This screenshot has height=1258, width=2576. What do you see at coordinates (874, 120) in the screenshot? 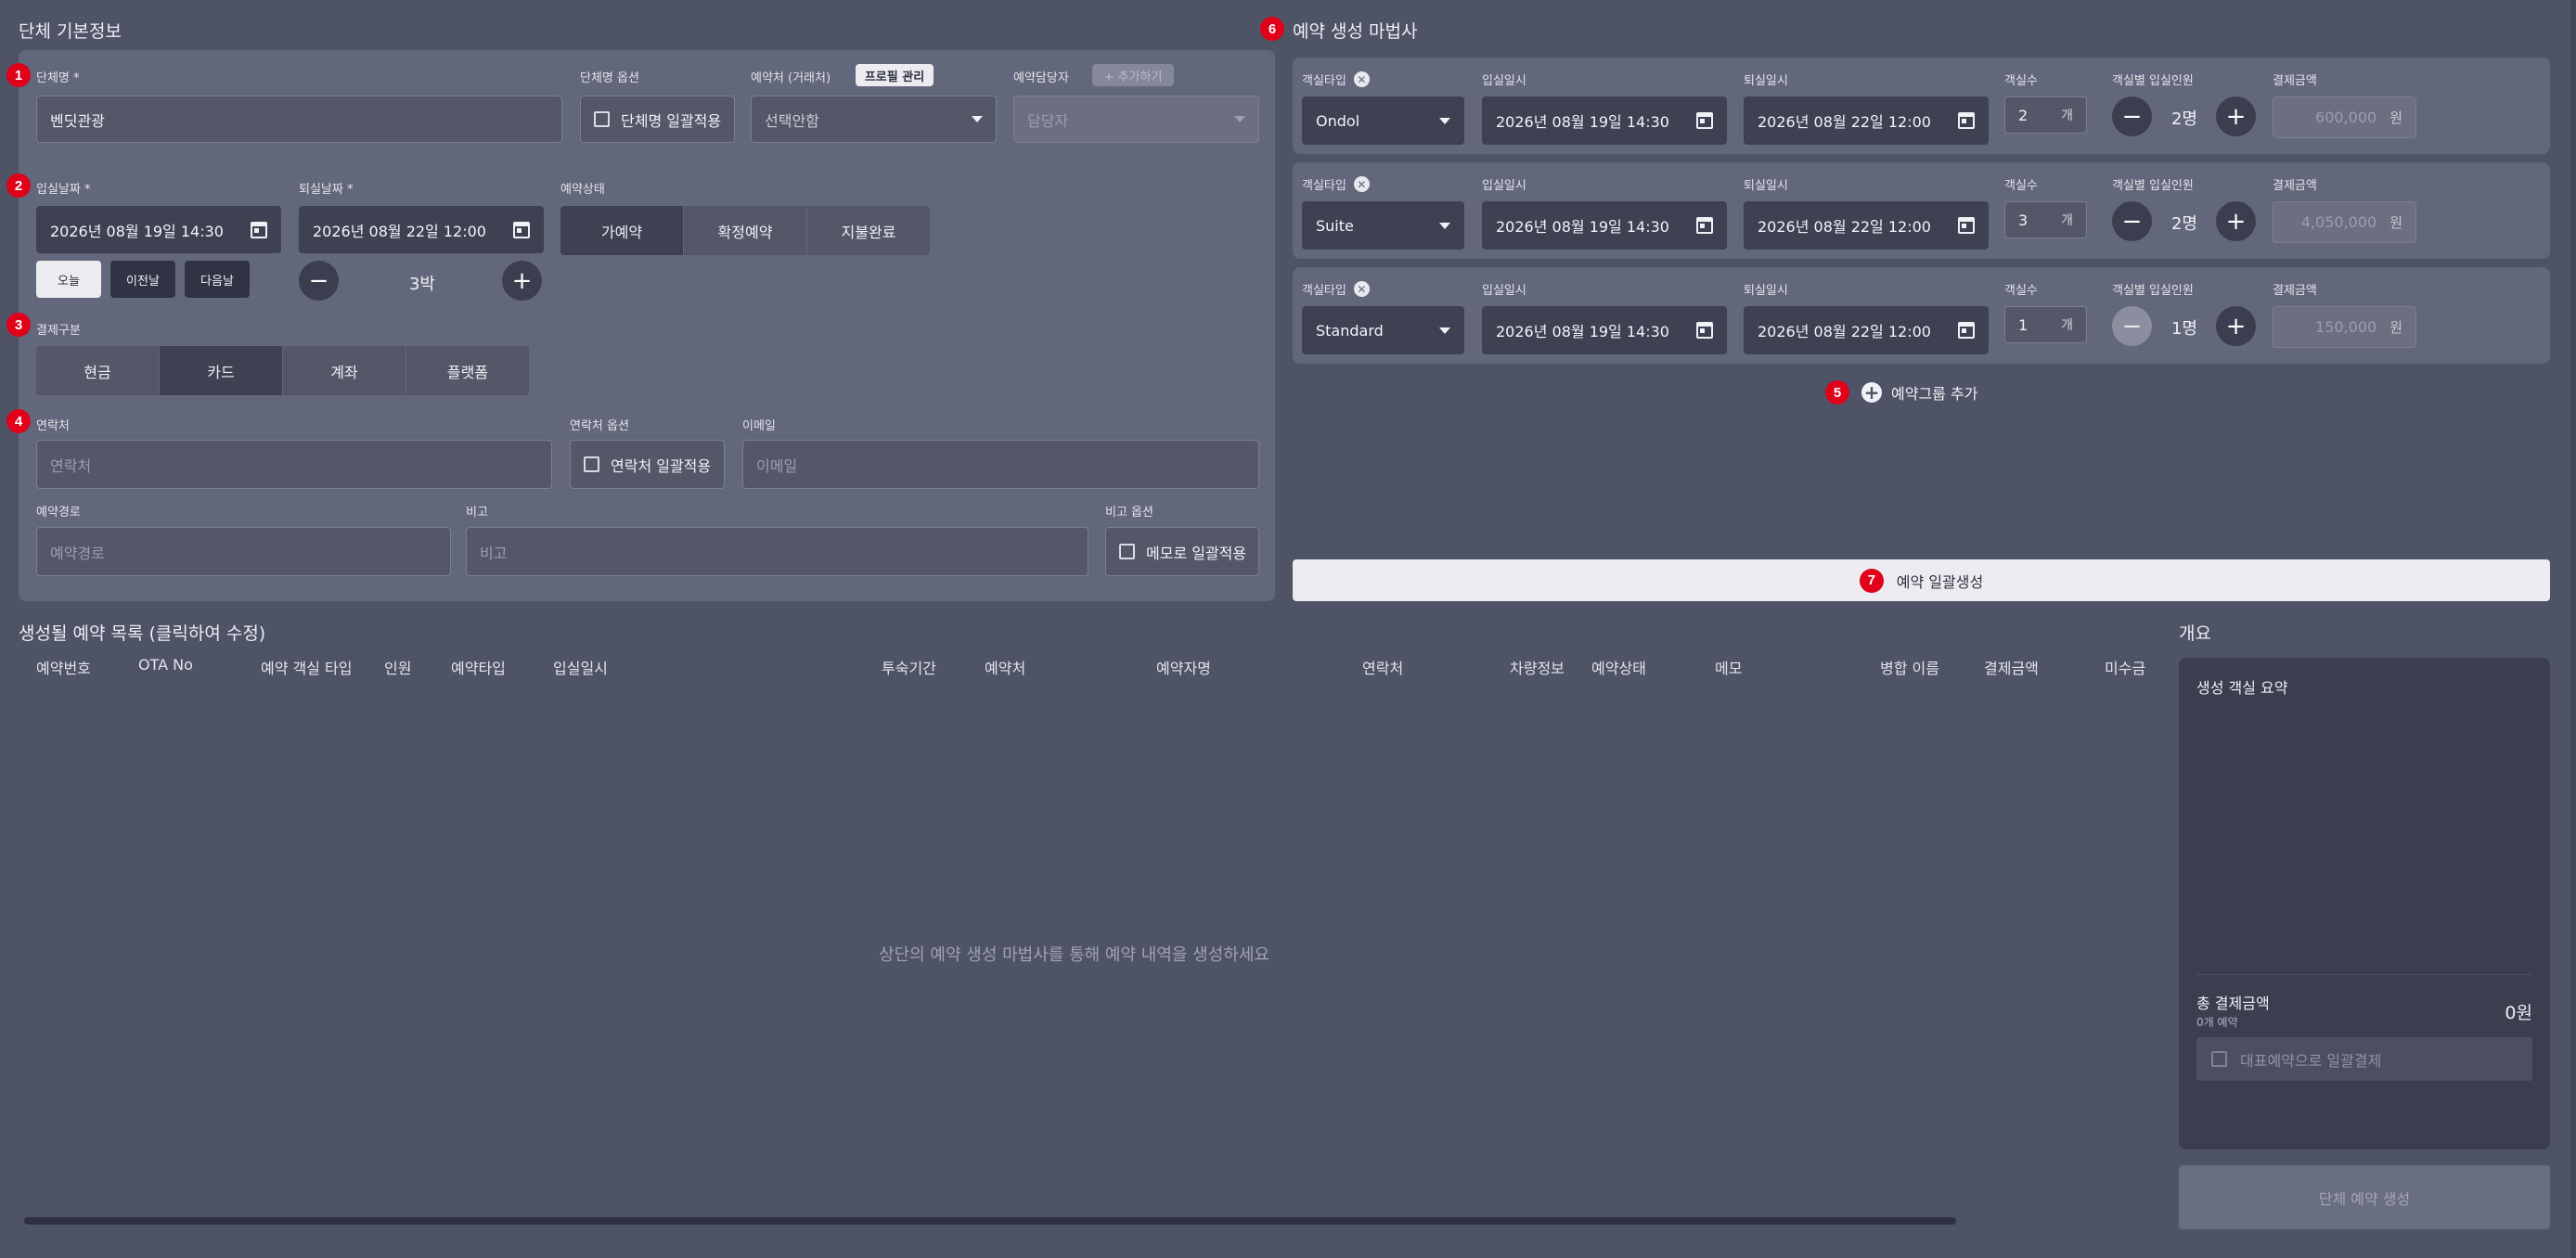
I see `agency-select: 선택안함` at bounding box center [874, 120].